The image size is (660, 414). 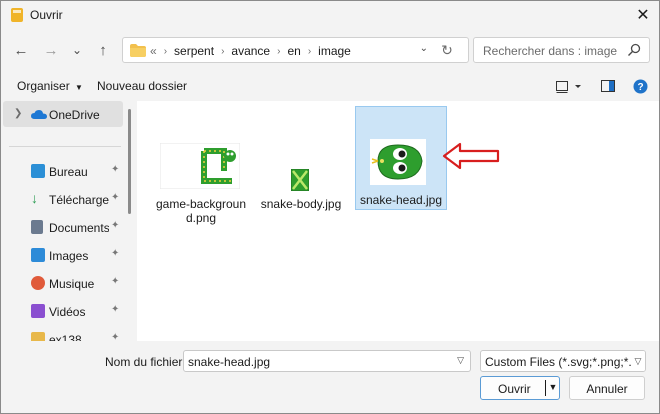 What do you see at coordinates (334, 51) in the screenshot?
I see `breadcrumb-item: image` at bounding box center [334, 51].